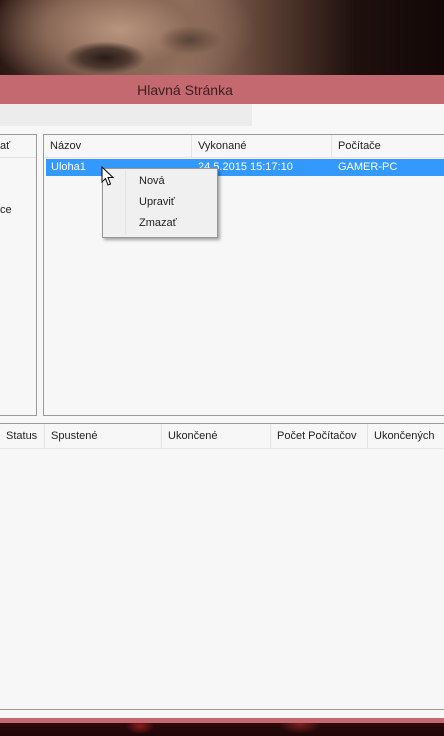 The width and height of the screenshot is (444, 736). Describe the element at coordinates (387, 146) in the screenshot. I see `column-header-computers: Počítače` at that location.